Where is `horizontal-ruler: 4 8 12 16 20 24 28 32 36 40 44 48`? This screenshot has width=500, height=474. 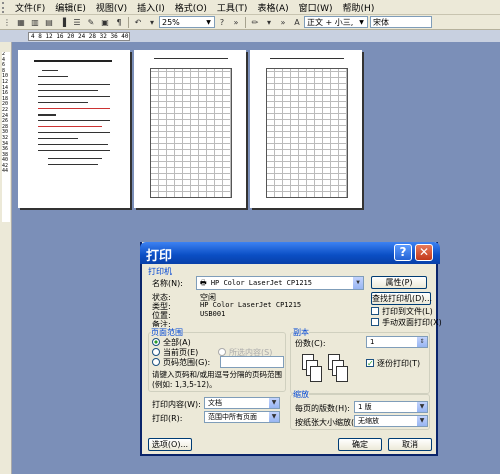
horizontal-ruler: 4 8 12 16 20 24 28 32 36 40 44 48 is located at coordinates (79, 36).